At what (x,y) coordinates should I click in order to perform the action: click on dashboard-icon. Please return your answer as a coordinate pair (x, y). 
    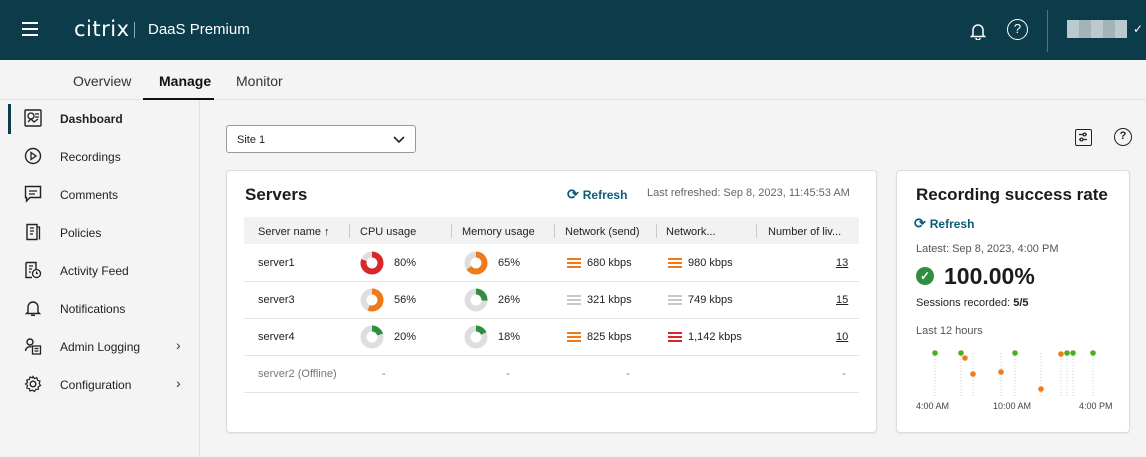
    Looking at the image, I should click on (33, 118).